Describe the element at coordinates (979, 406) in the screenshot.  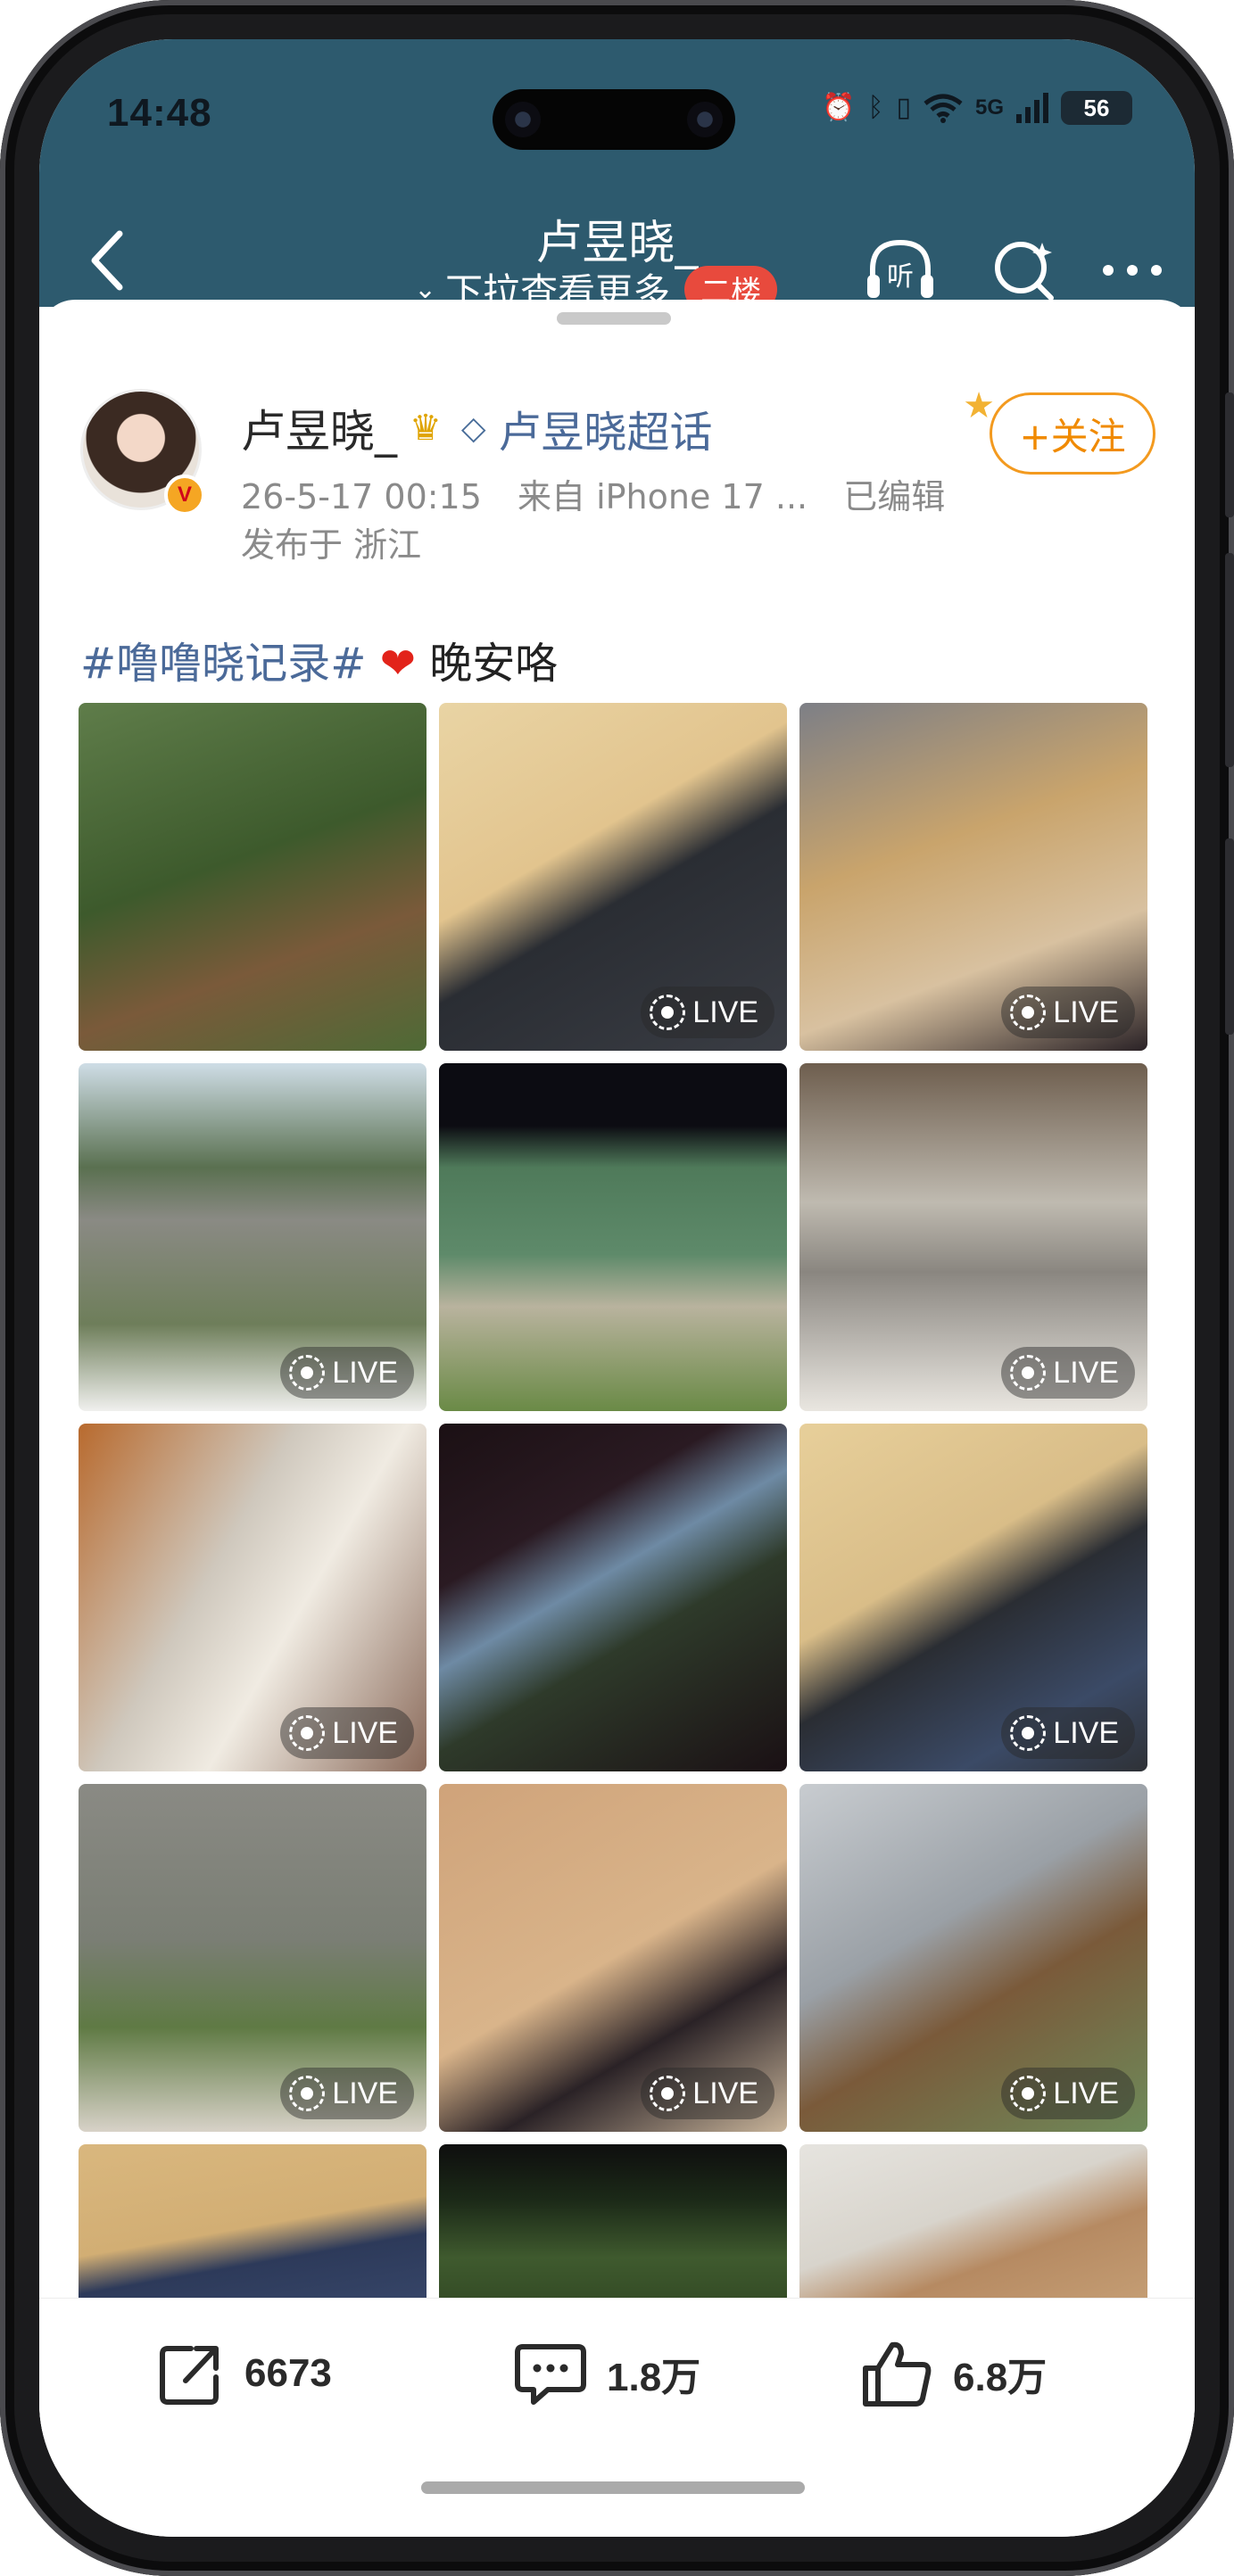
I see `star-icon: ★` at that location.